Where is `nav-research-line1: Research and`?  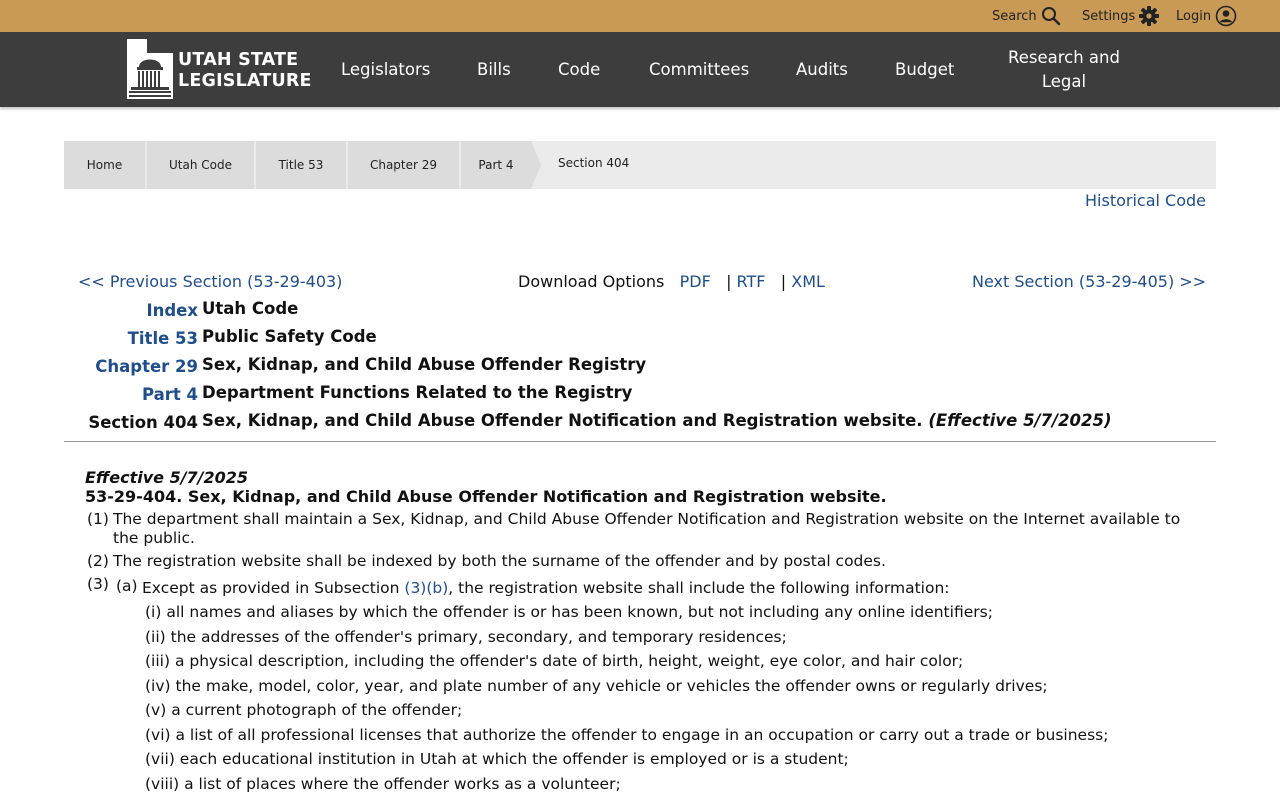
nav-research-line1: Research and is located at coordinates (1064, 57).